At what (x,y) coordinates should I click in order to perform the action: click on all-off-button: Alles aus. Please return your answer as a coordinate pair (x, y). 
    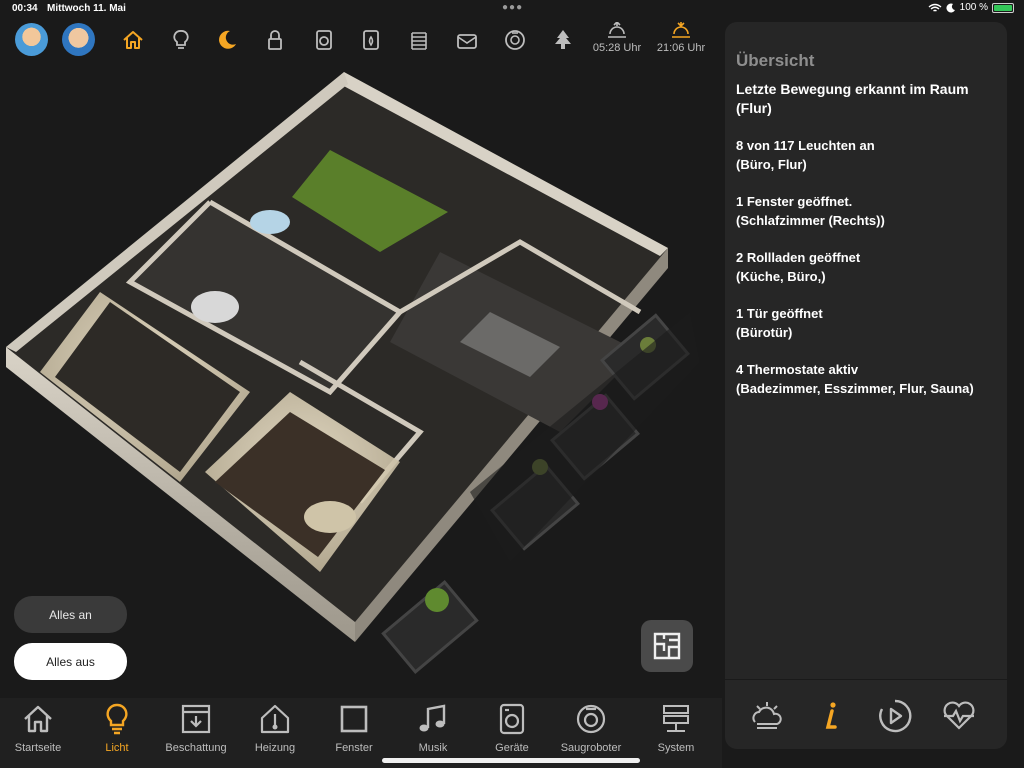
    Looking at the image, I should click on (70, 661).